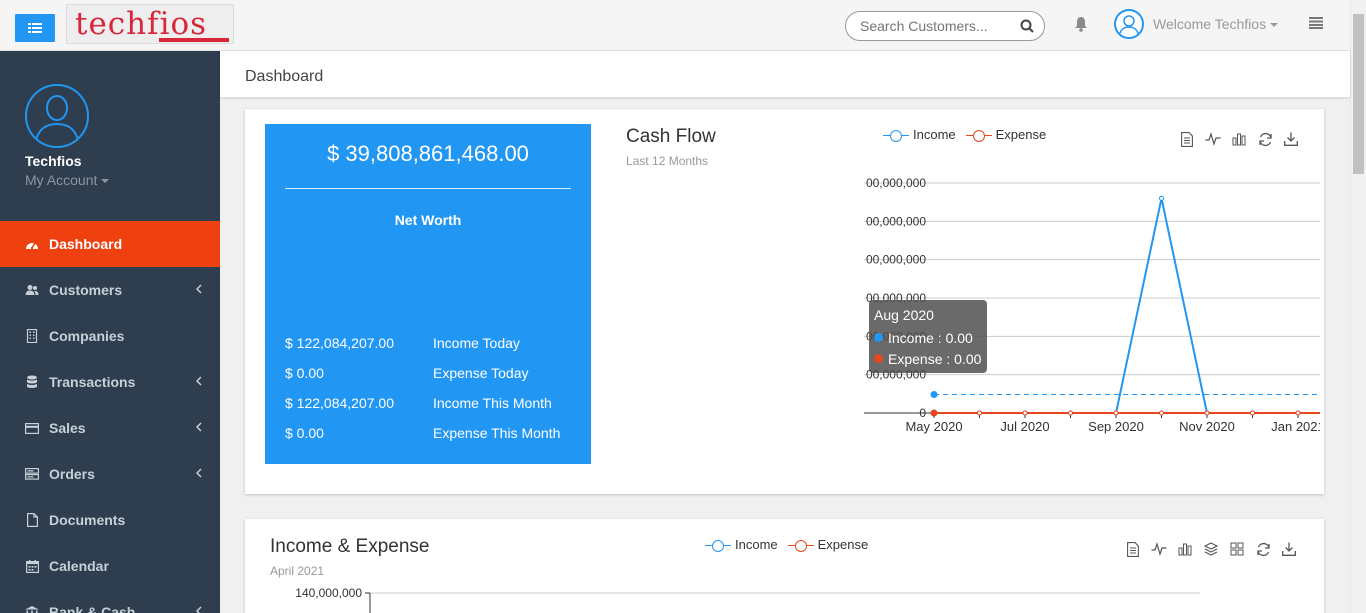 The width and height of the screenshot is (1366, 613). What do you see at coordinates (110, 290) in the screenshot?
I see `sidebar-item-customers: Customers` at bounding box center [110, 290].